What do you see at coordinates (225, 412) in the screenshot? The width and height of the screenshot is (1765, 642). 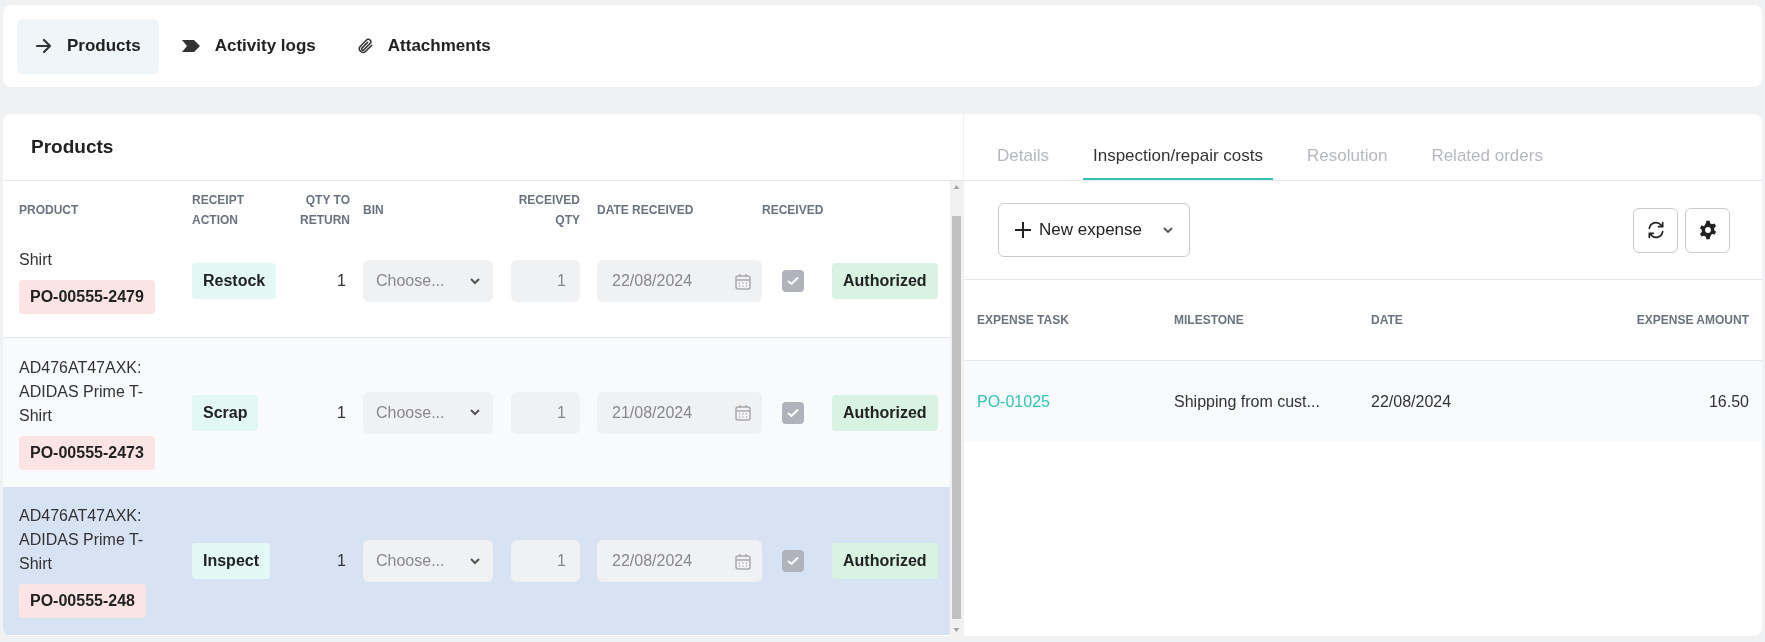 I see `receipt-action-tag: Scrap` at bounding box center [225, 412].